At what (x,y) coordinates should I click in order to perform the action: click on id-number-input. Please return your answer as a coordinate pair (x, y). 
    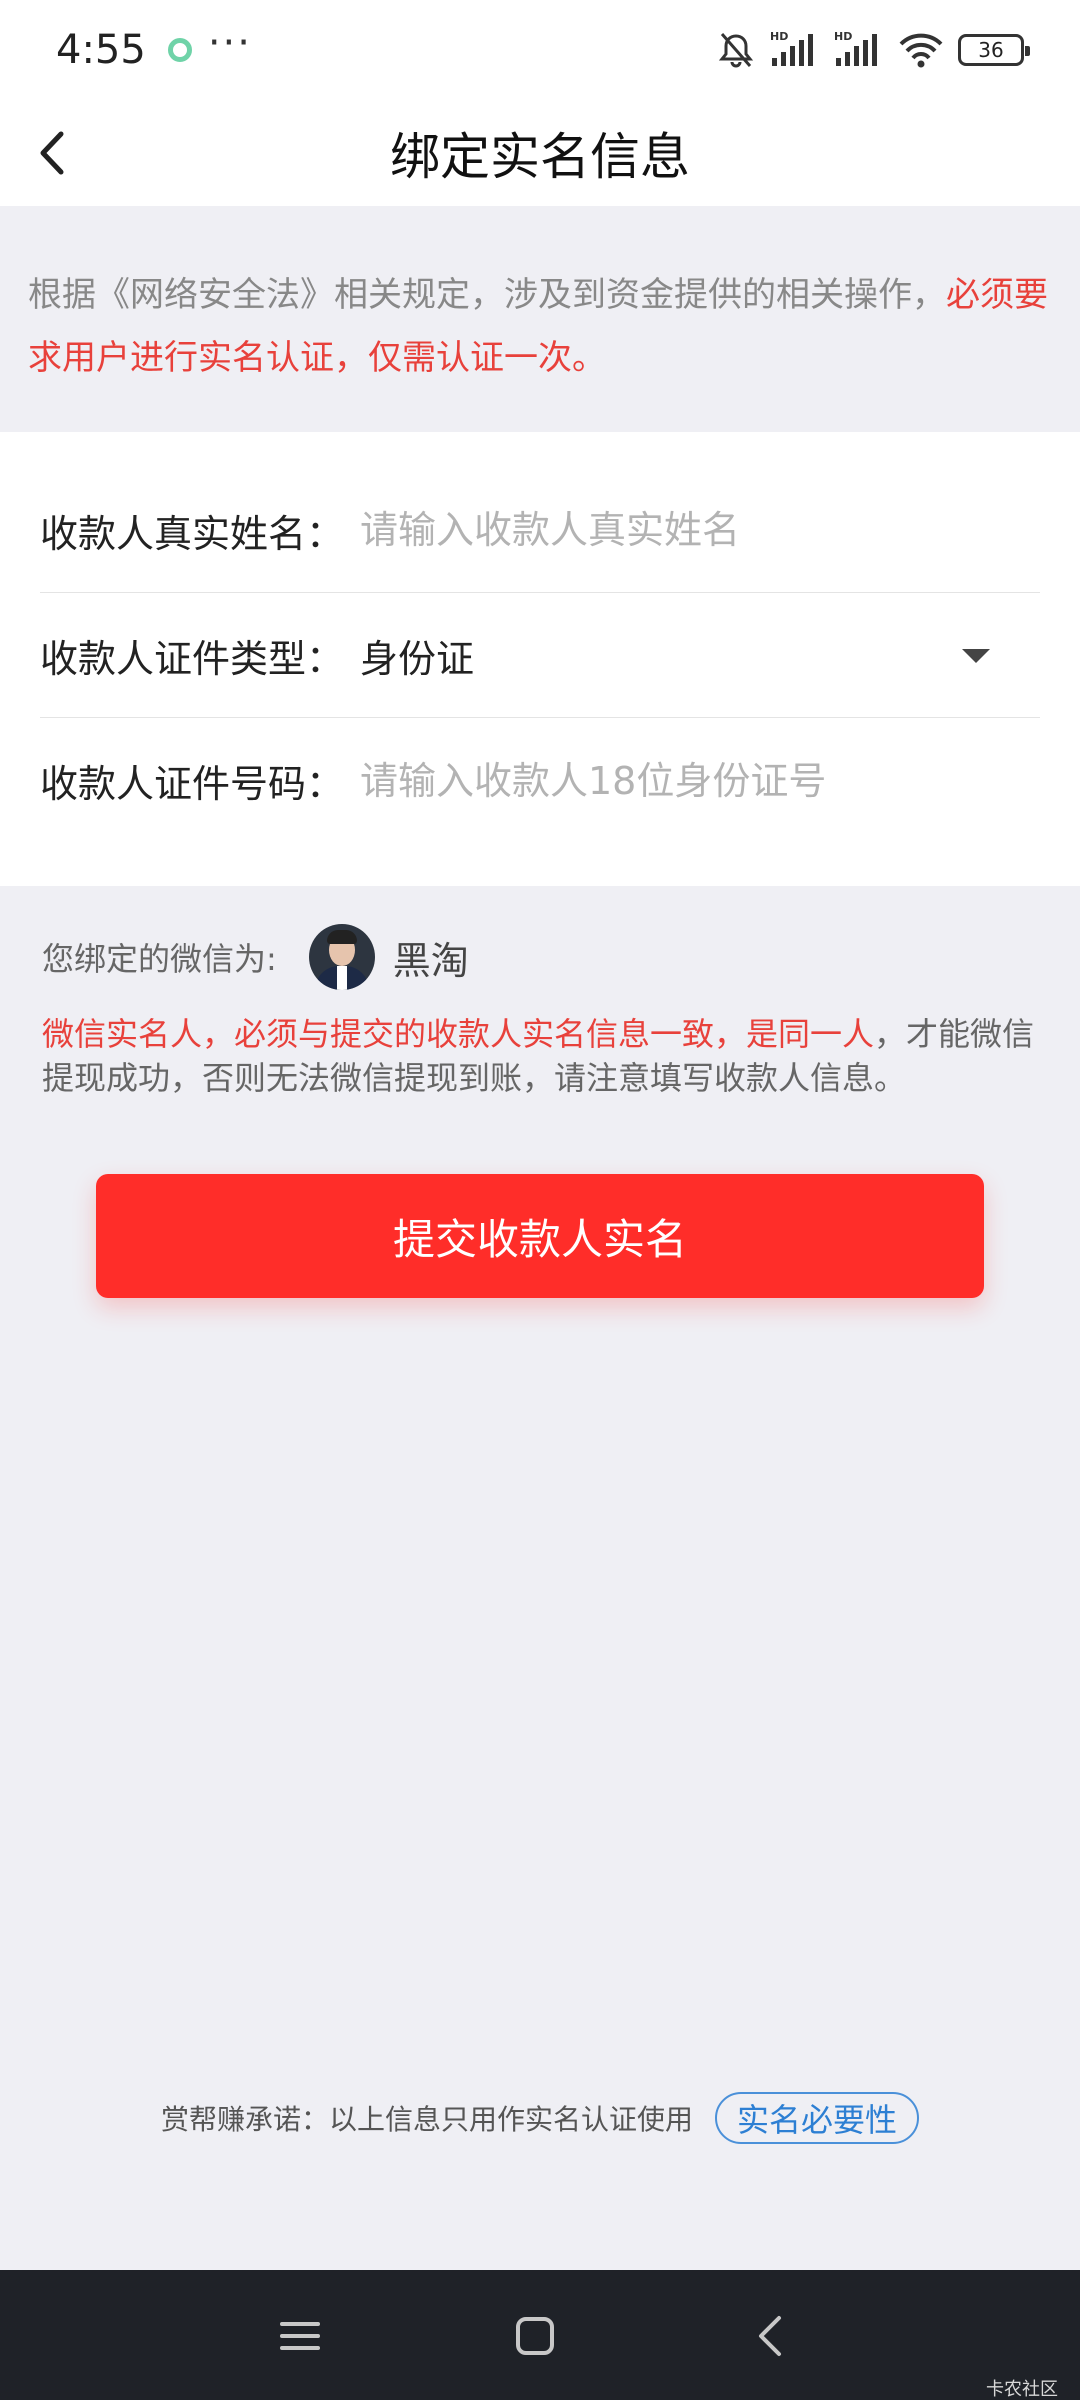
    Looking at the image, I should click on (700, 780).